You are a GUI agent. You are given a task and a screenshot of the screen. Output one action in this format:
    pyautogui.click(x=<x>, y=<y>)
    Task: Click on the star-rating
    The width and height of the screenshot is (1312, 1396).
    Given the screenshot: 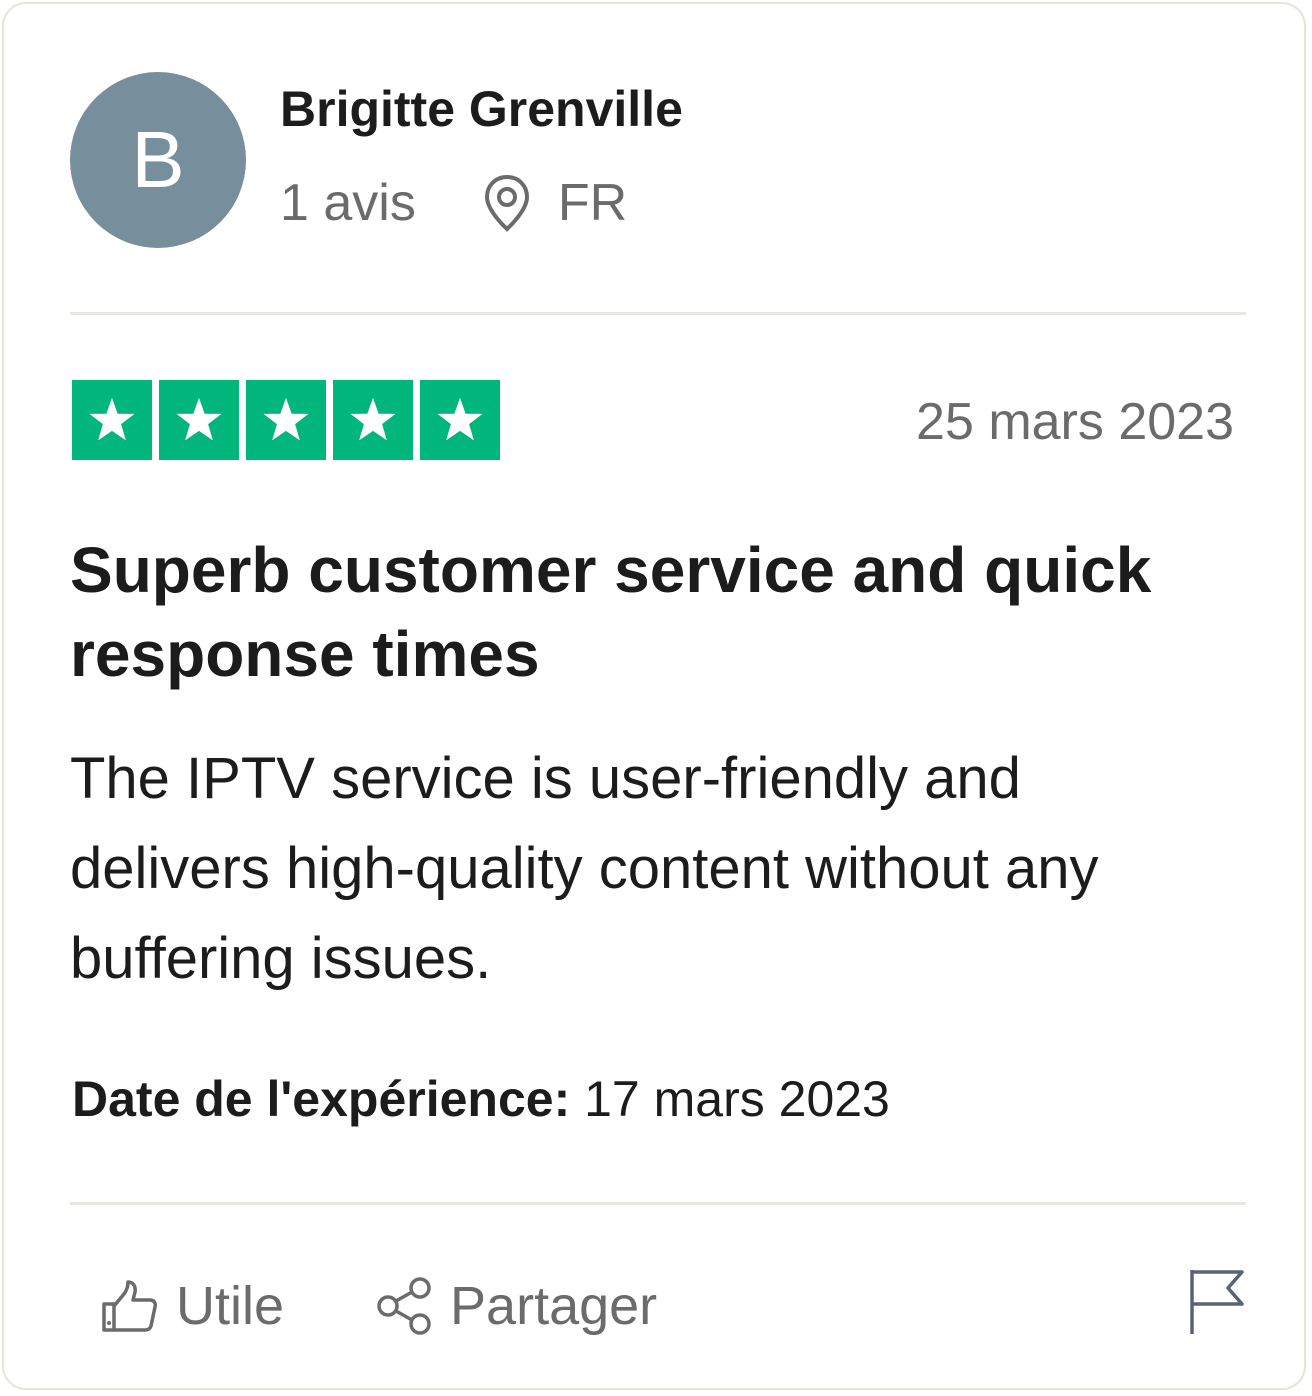 What is the action you would take?
    pyautogui.click(x=286, y=420)
    